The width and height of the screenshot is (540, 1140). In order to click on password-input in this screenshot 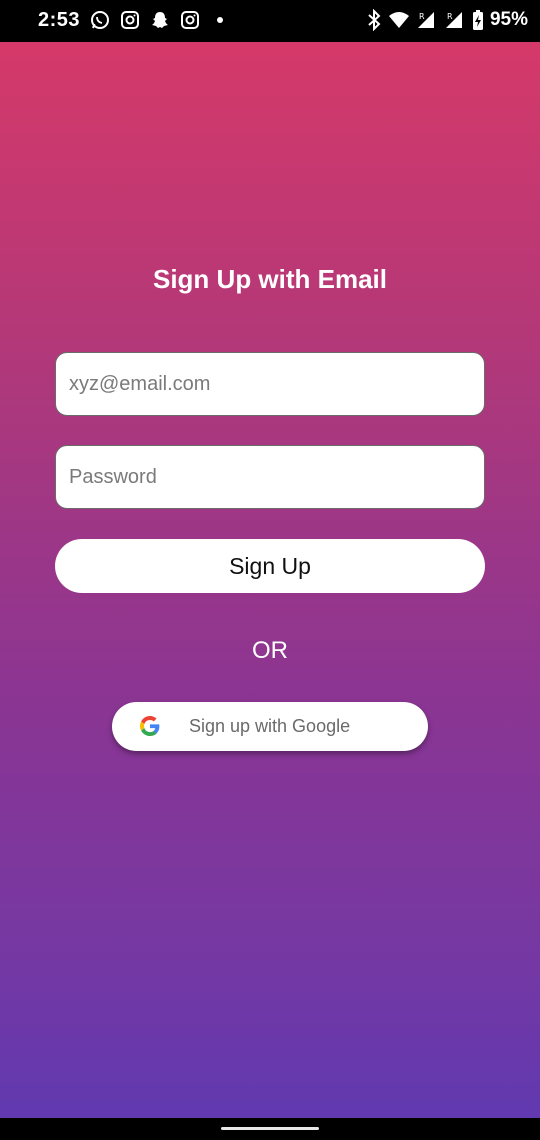, I will do `click(270, 477)`.